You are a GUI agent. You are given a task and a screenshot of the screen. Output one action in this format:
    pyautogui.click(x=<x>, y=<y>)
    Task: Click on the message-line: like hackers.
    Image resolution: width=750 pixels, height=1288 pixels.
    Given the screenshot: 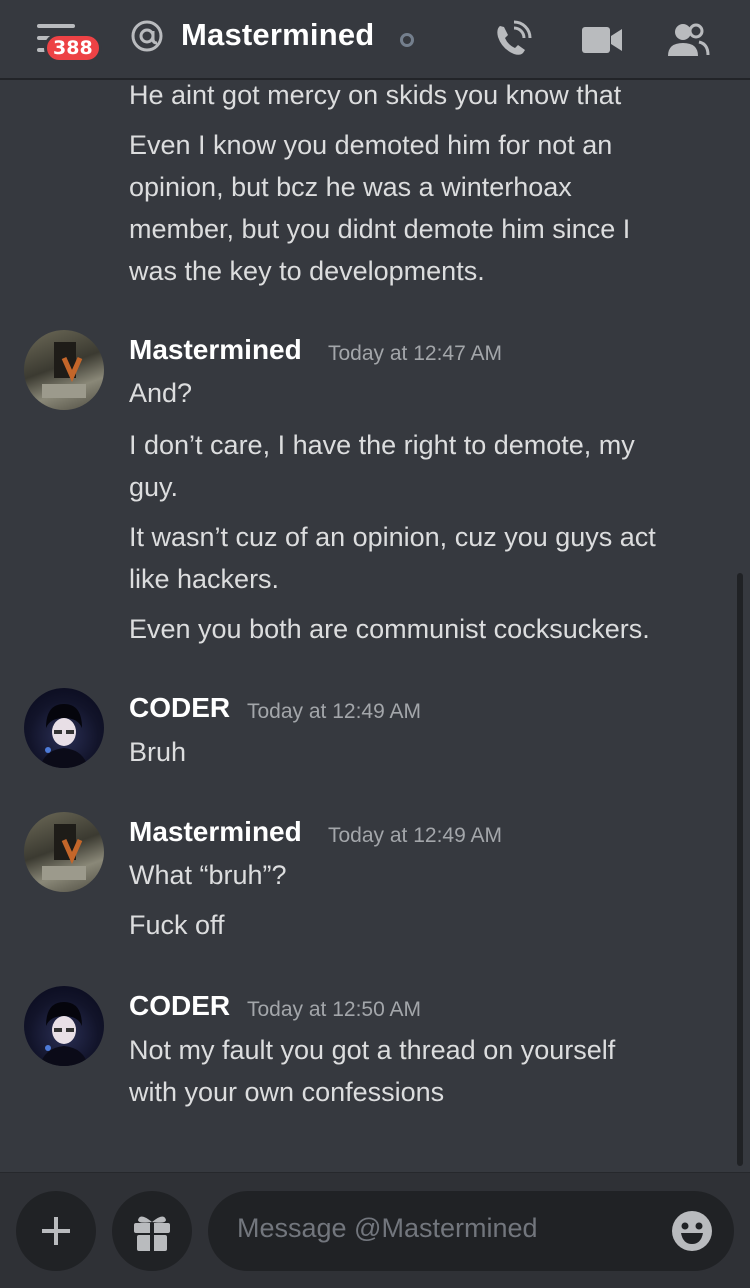 What is the action you would take?
    pyautogui.click(x=204, y=579)
    